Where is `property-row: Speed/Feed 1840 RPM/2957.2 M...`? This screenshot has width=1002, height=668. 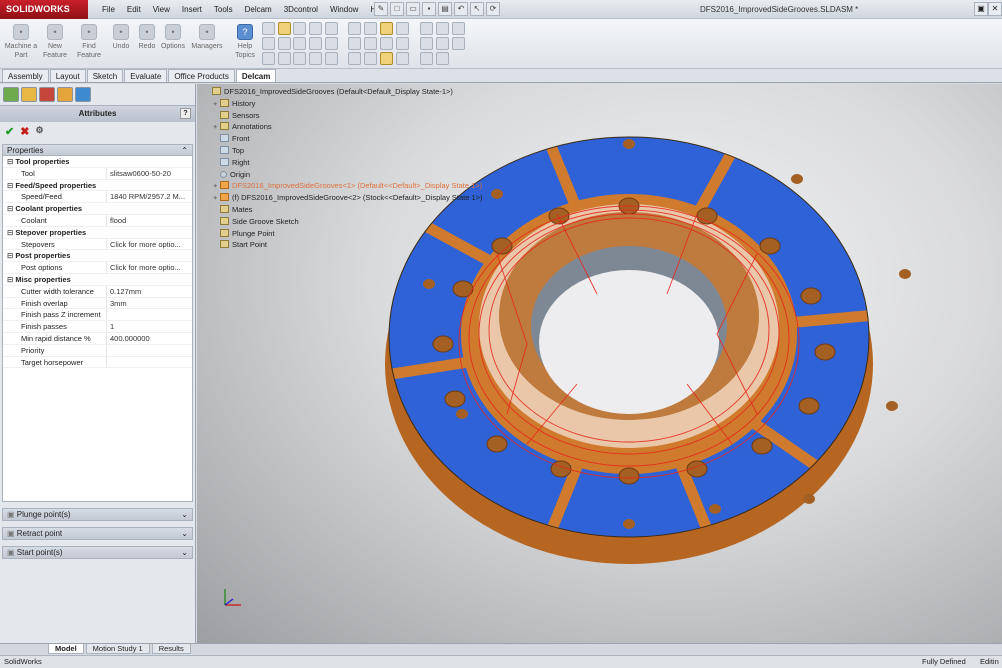 property-row: Speed/Feed 1840 RPM/2957.2 M... is located at coordinates (97, 197).